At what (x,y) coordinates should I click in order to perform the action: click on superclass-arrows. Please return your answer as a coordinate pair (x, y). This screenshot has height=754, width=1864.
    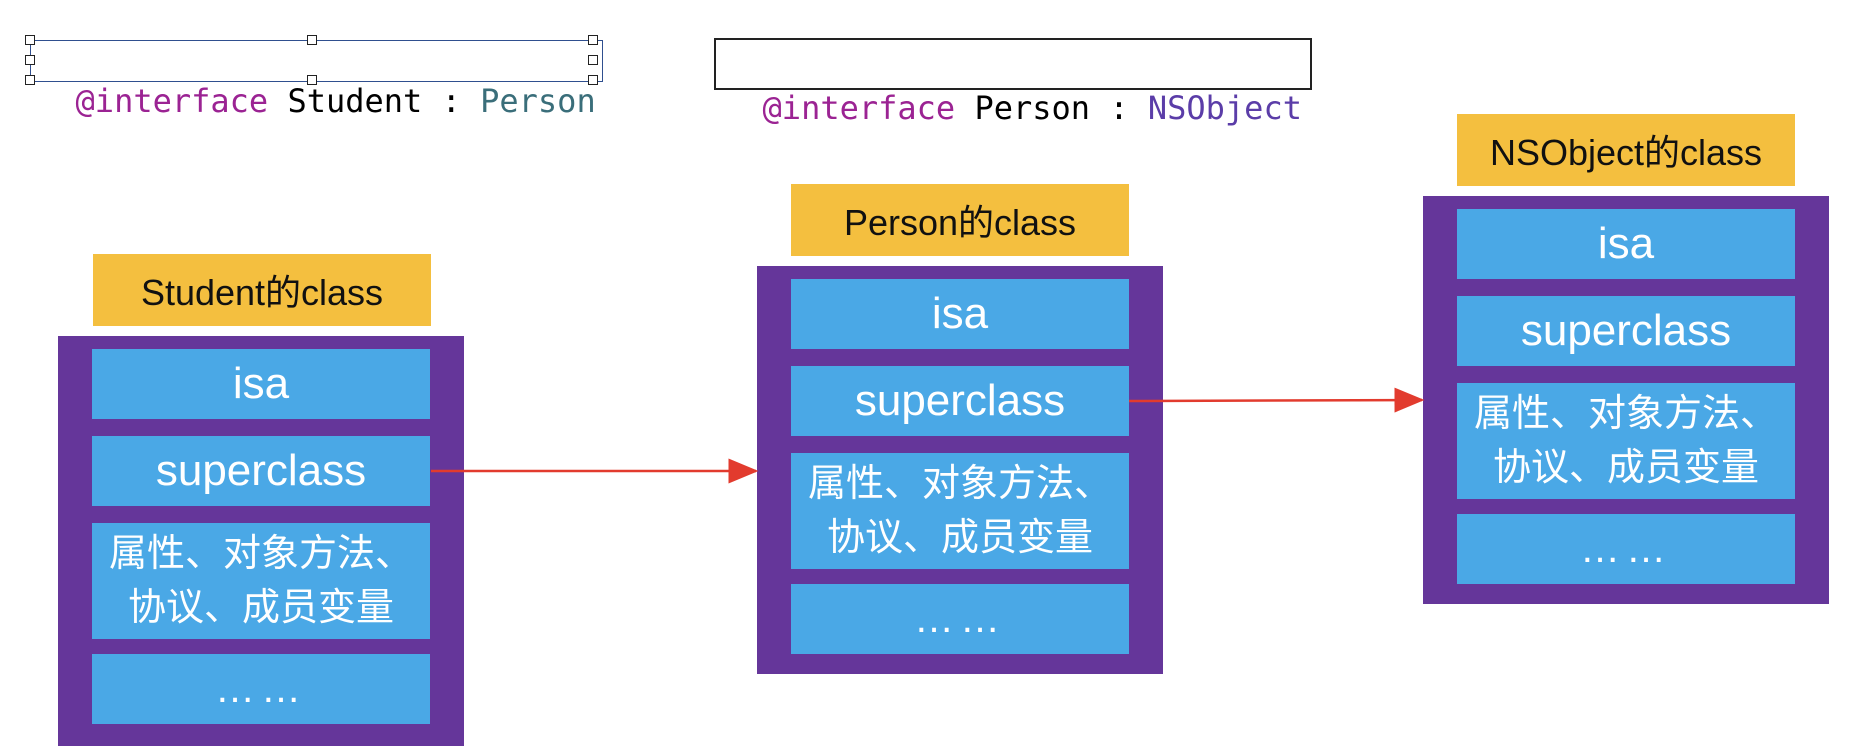
    Looking at the image, I should click on (928, 435).